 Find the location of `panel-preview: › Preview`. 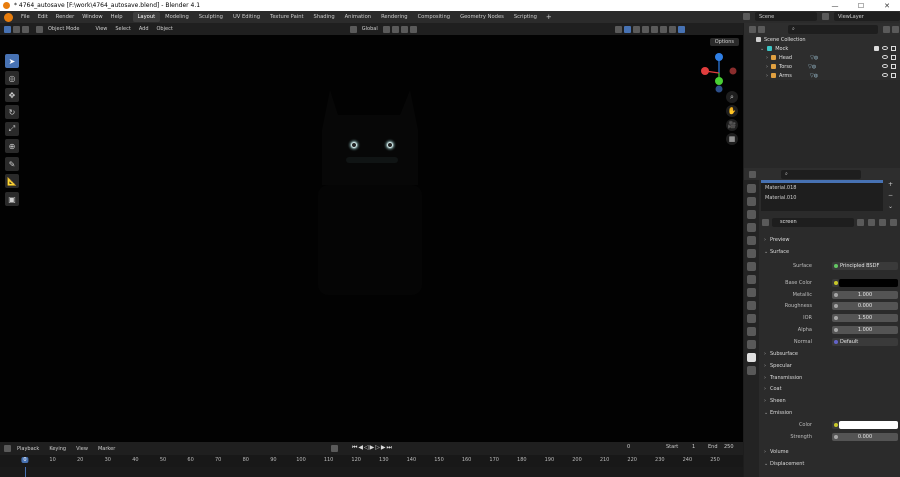

panel-preview: › Preview is located at coordinates (776, 240).